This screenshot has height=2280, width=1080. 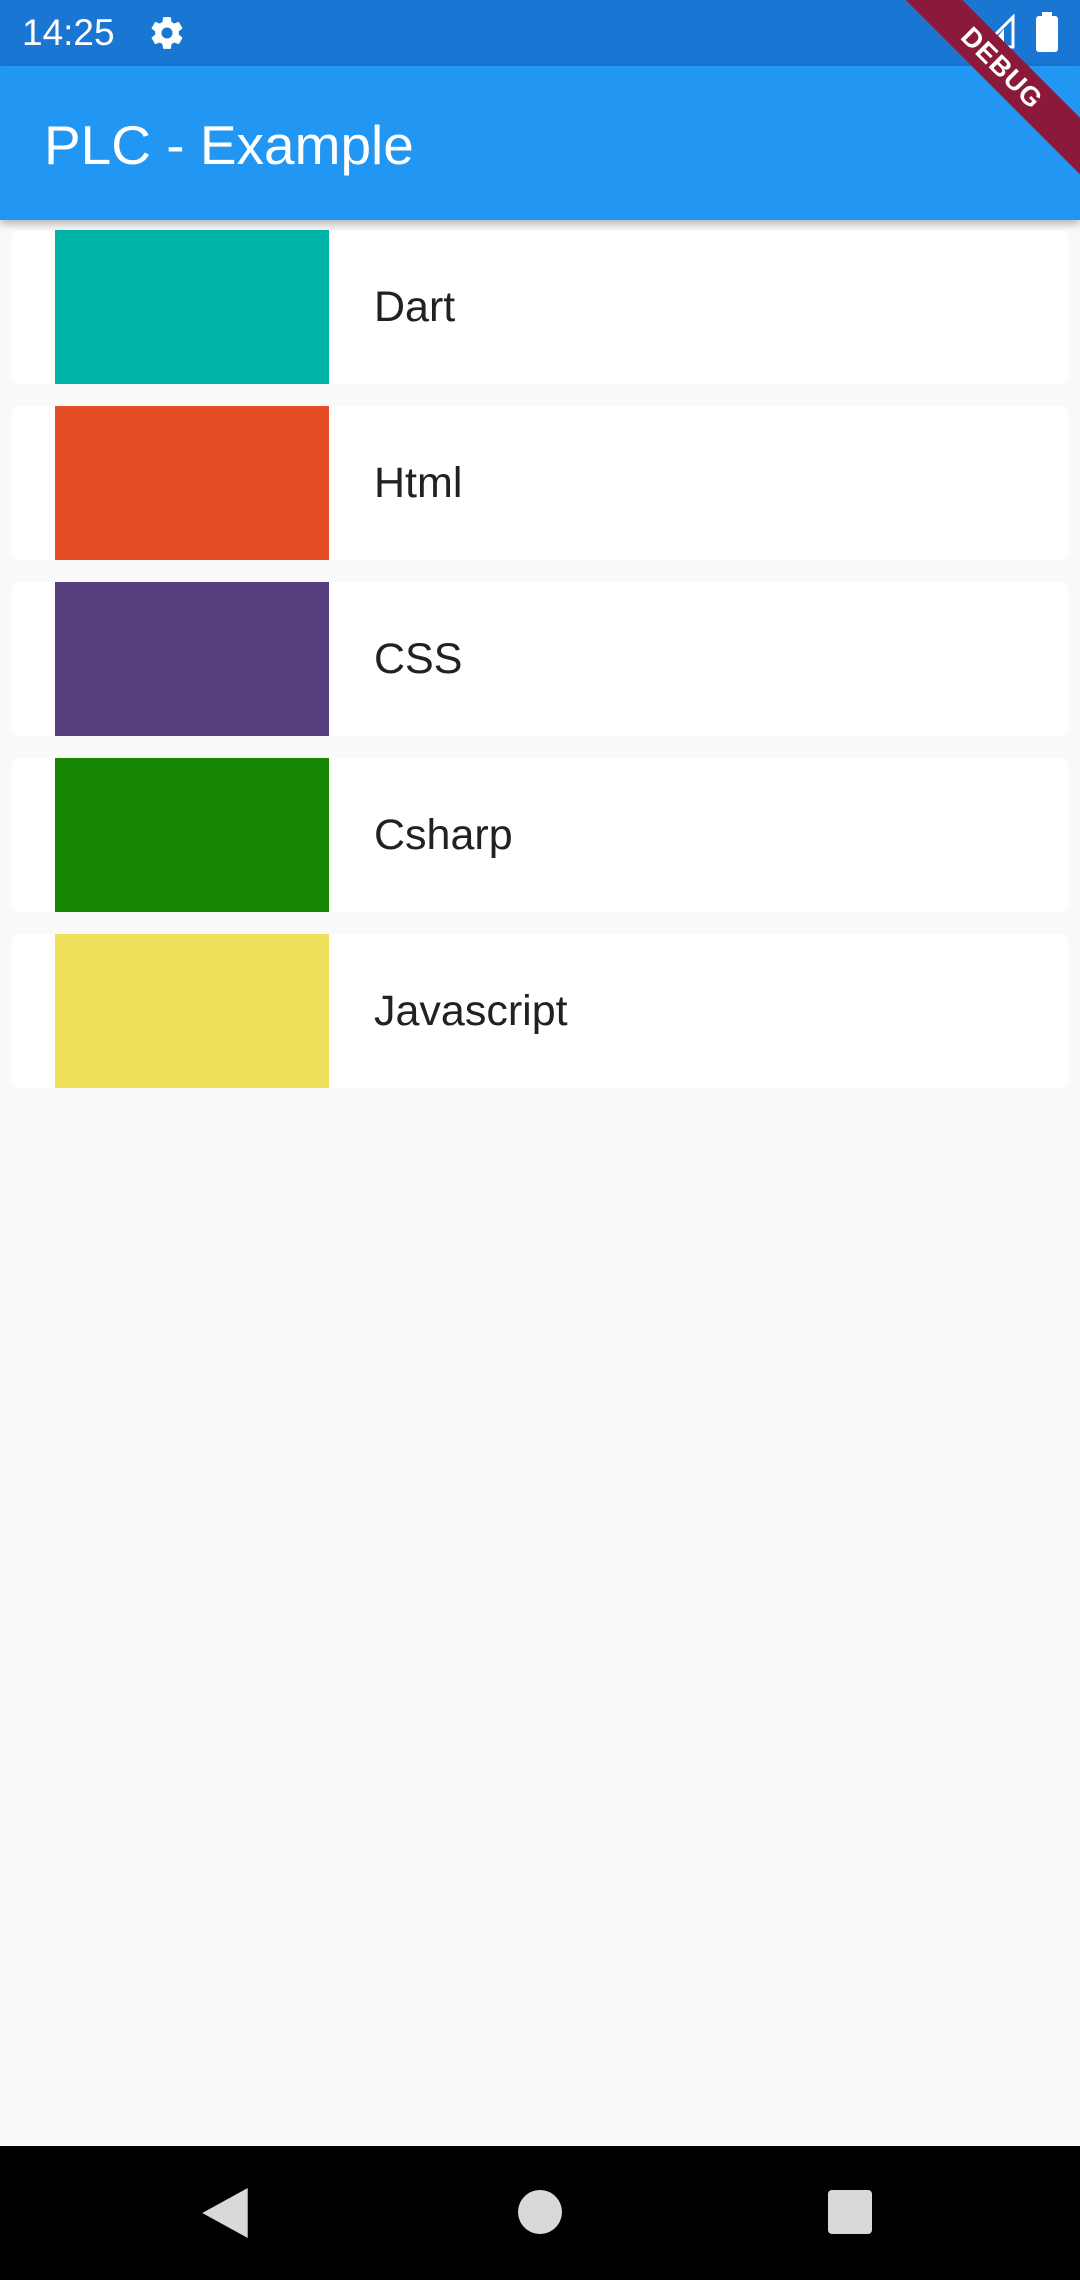 I want to click on app-bar: PLC - Example, so click(x=540, y=143).